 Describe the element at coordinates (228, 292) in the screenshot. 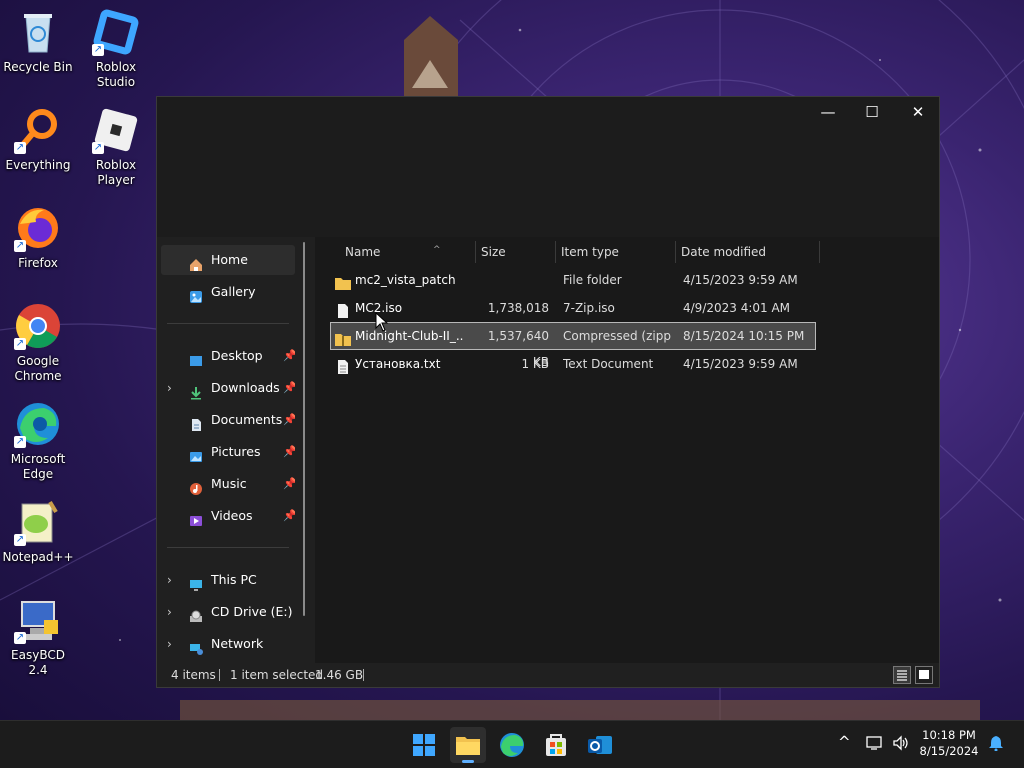

I see `nav-item-gallery: Gallery` at that location.